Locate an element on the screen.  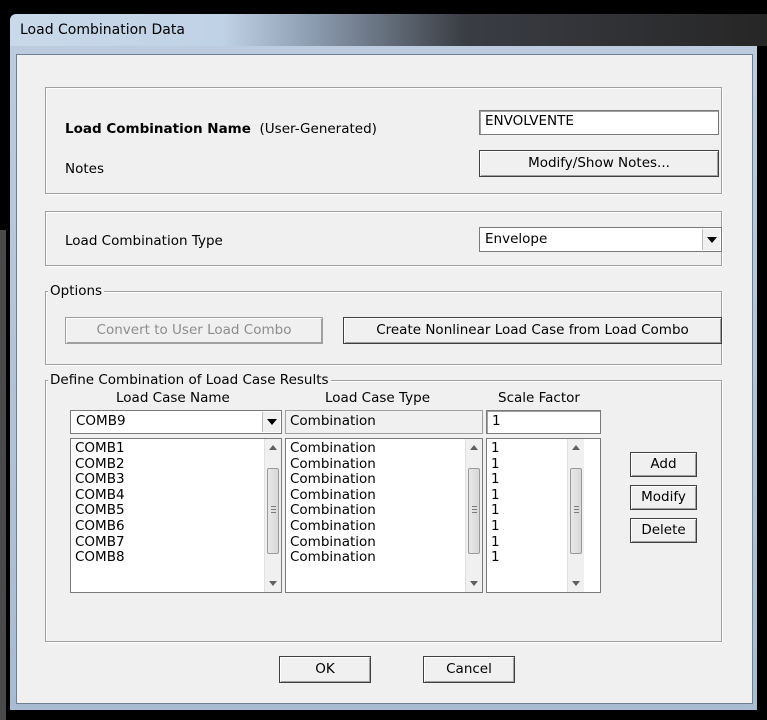
add-button: Add is located at coordinates (663, 464).